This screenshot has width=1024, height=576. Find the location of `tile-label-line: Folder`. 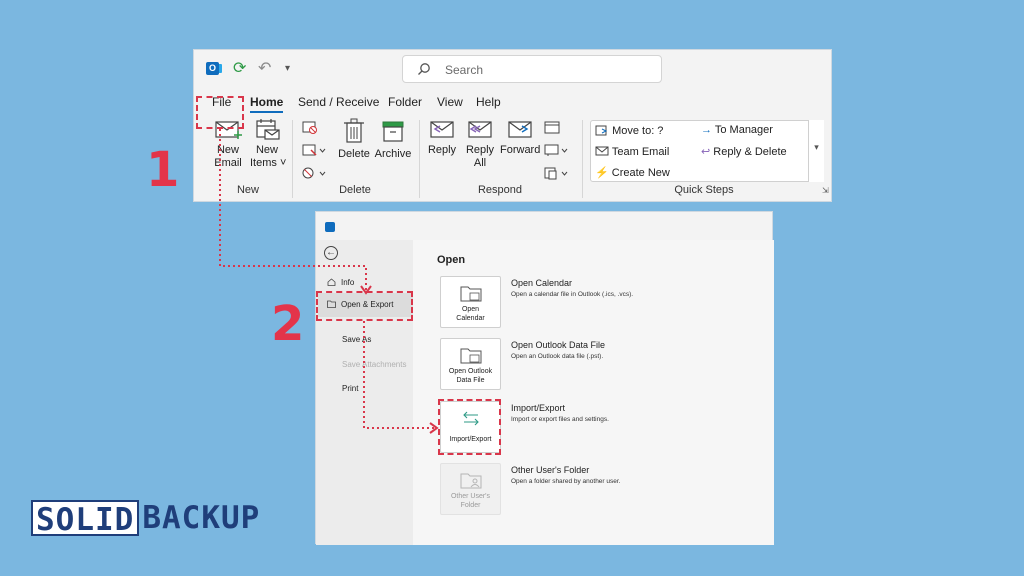

tile-label-line: Folder is located at coordinates (470, 505).